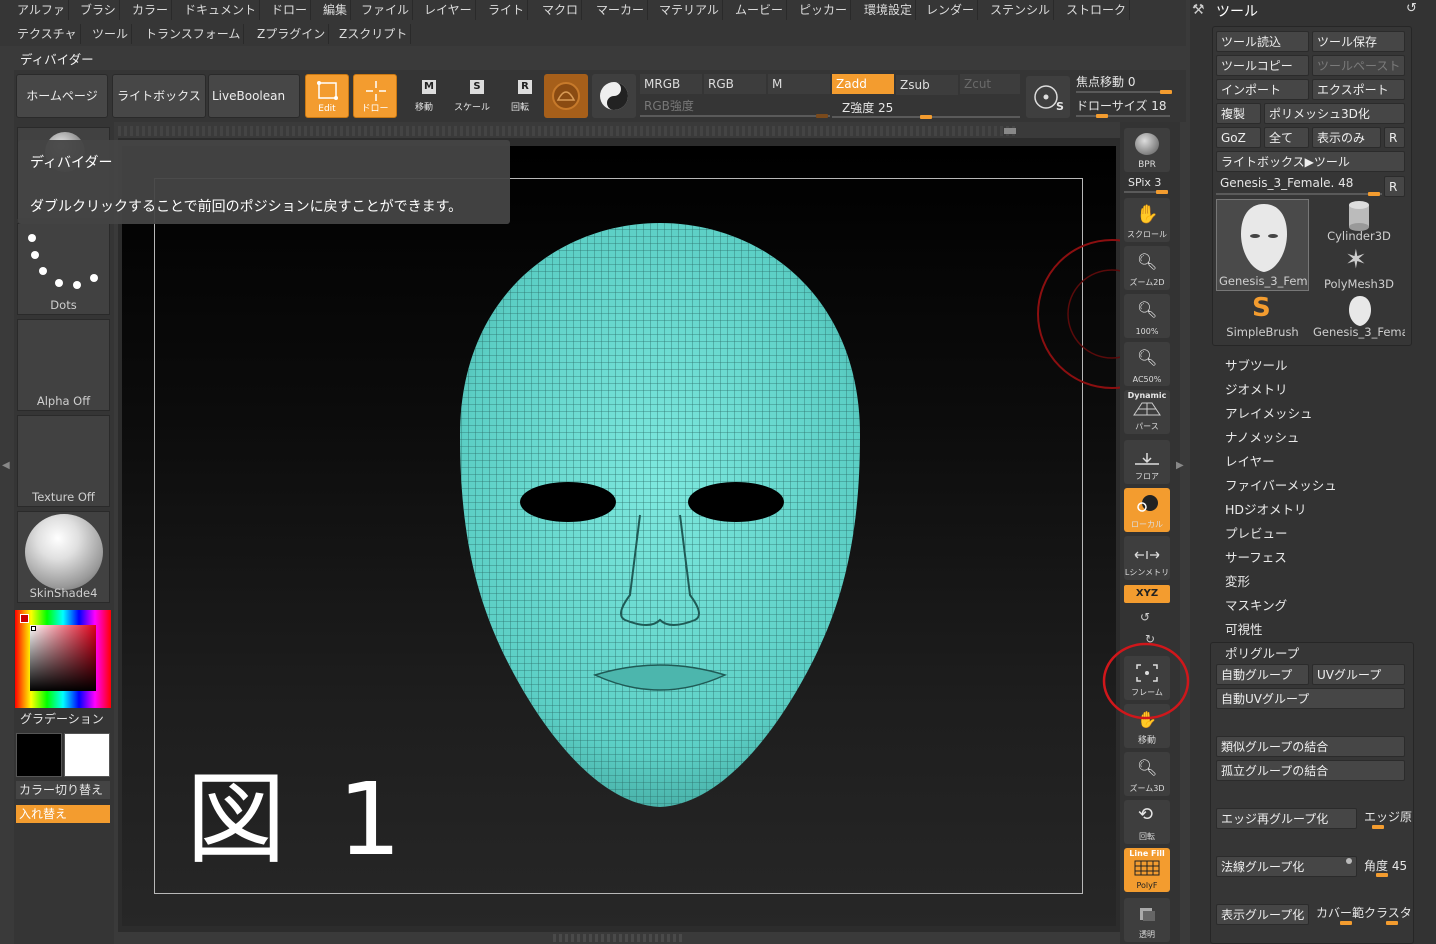 Image resolution: width=1436 pixels, height=944 pixels. What do you see at coordinates (1392, 923) in the screenshot?
I see `cluster-knob` at bounding box center [1392, 923].